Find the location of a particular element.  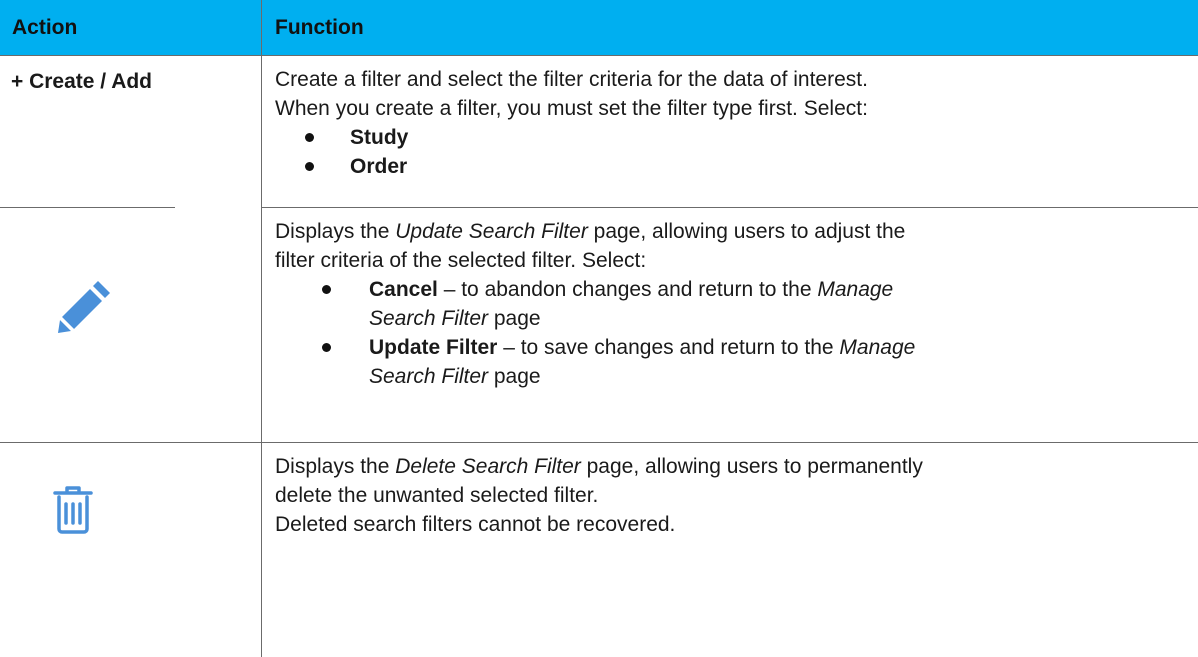

list-item: Order is located at coordinates (744, 166).